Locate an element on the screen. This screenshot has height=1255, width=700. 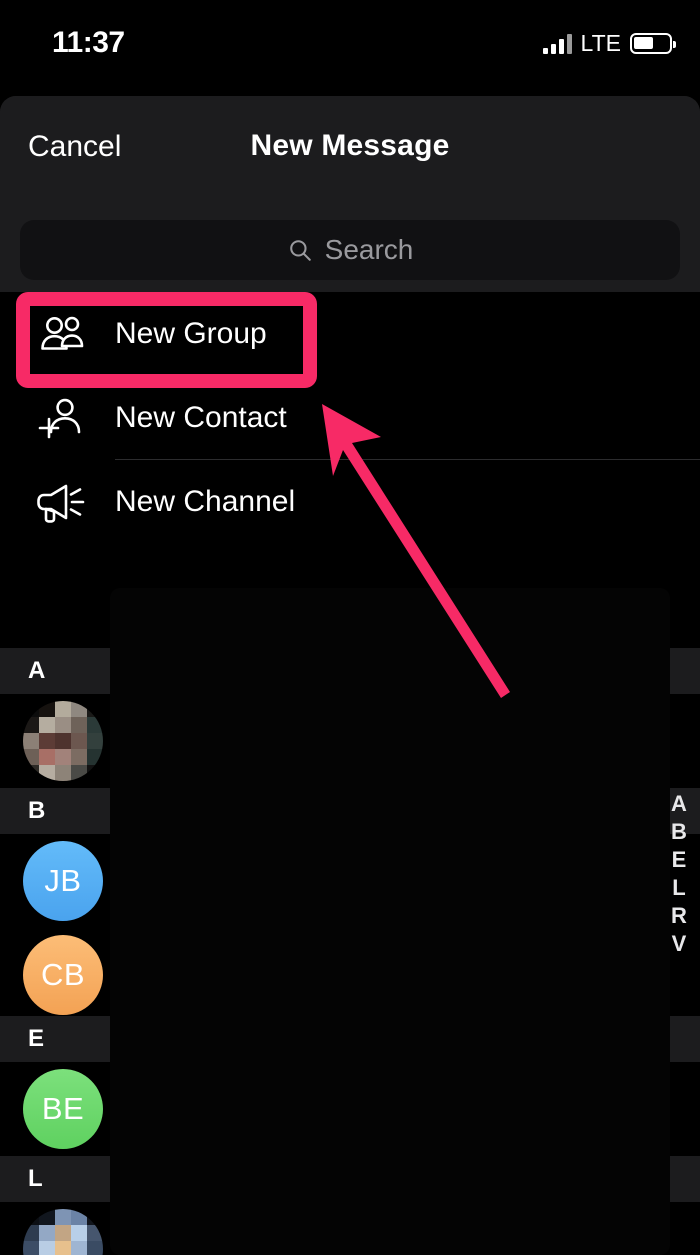
alpha-index-letter: R is located at coordinates (679, 916).